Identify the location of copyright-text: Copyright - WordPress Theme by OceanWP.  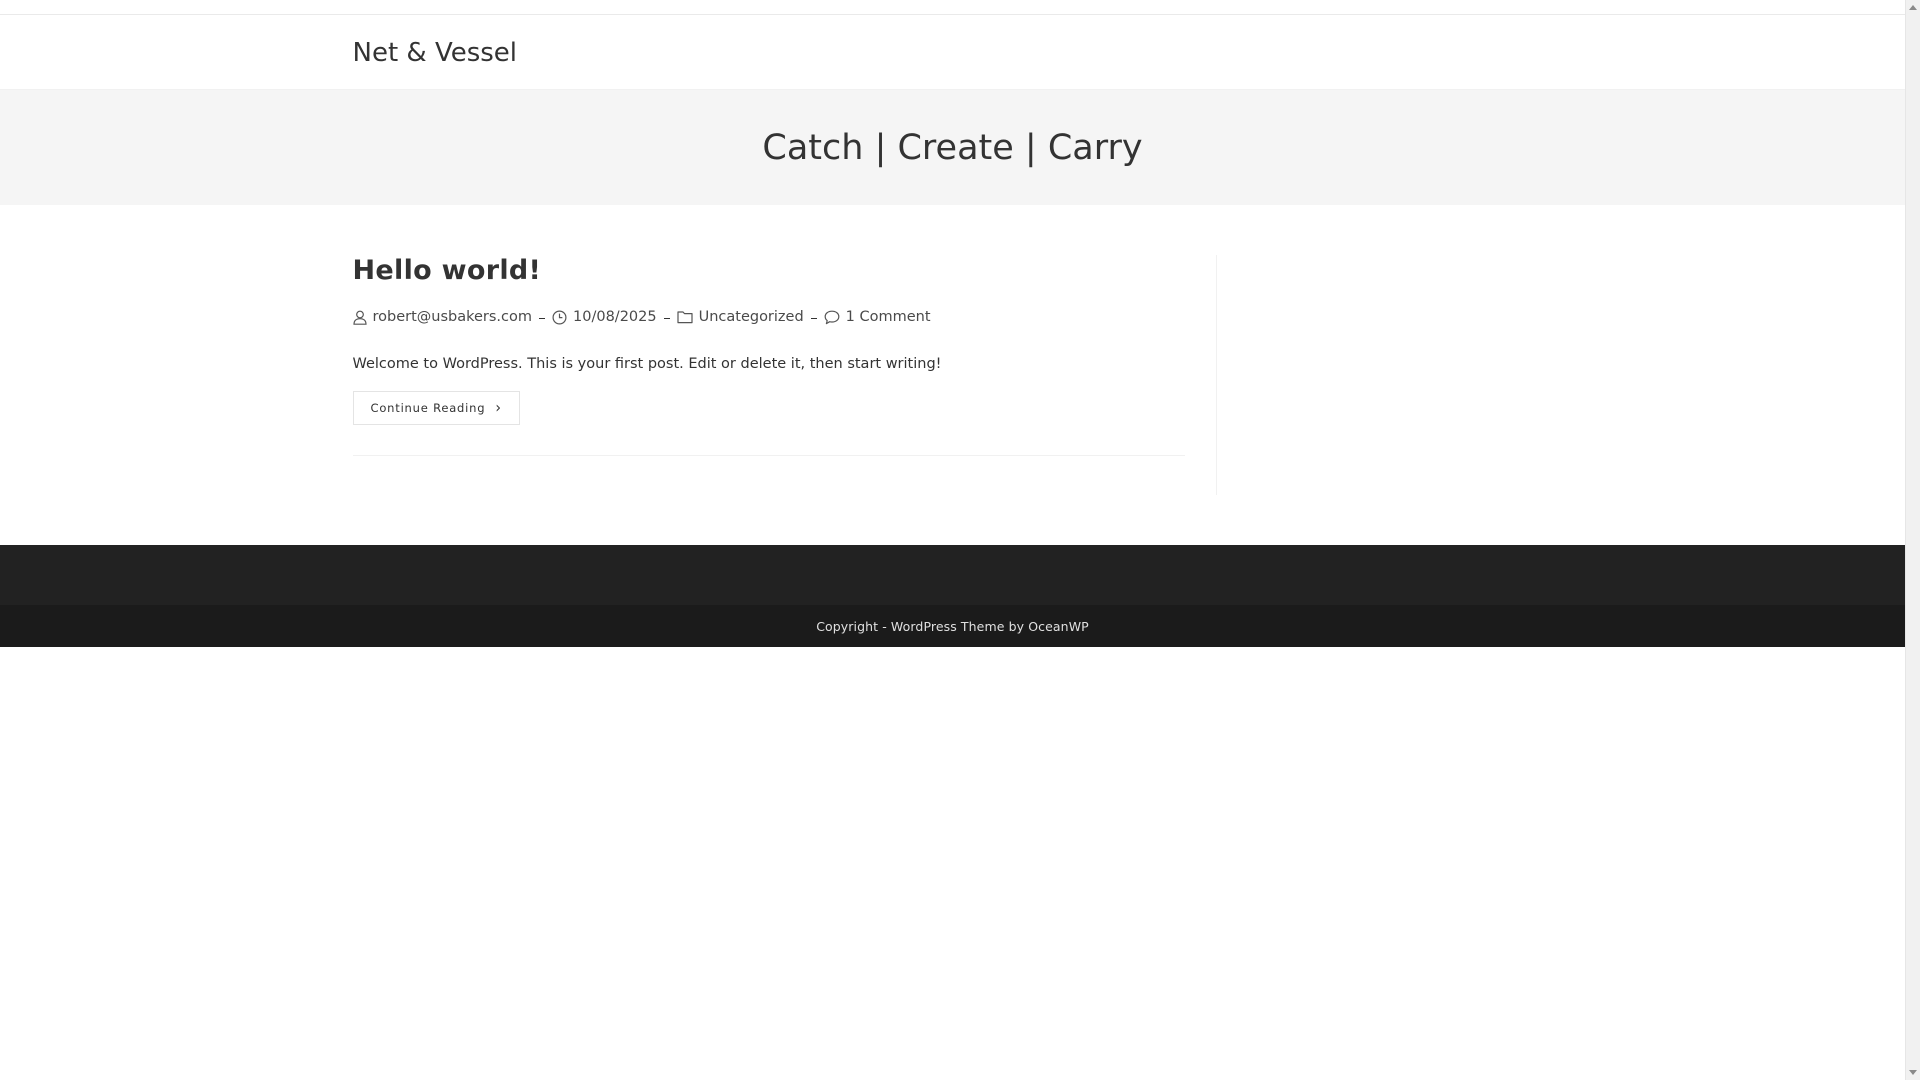
(952, 626).